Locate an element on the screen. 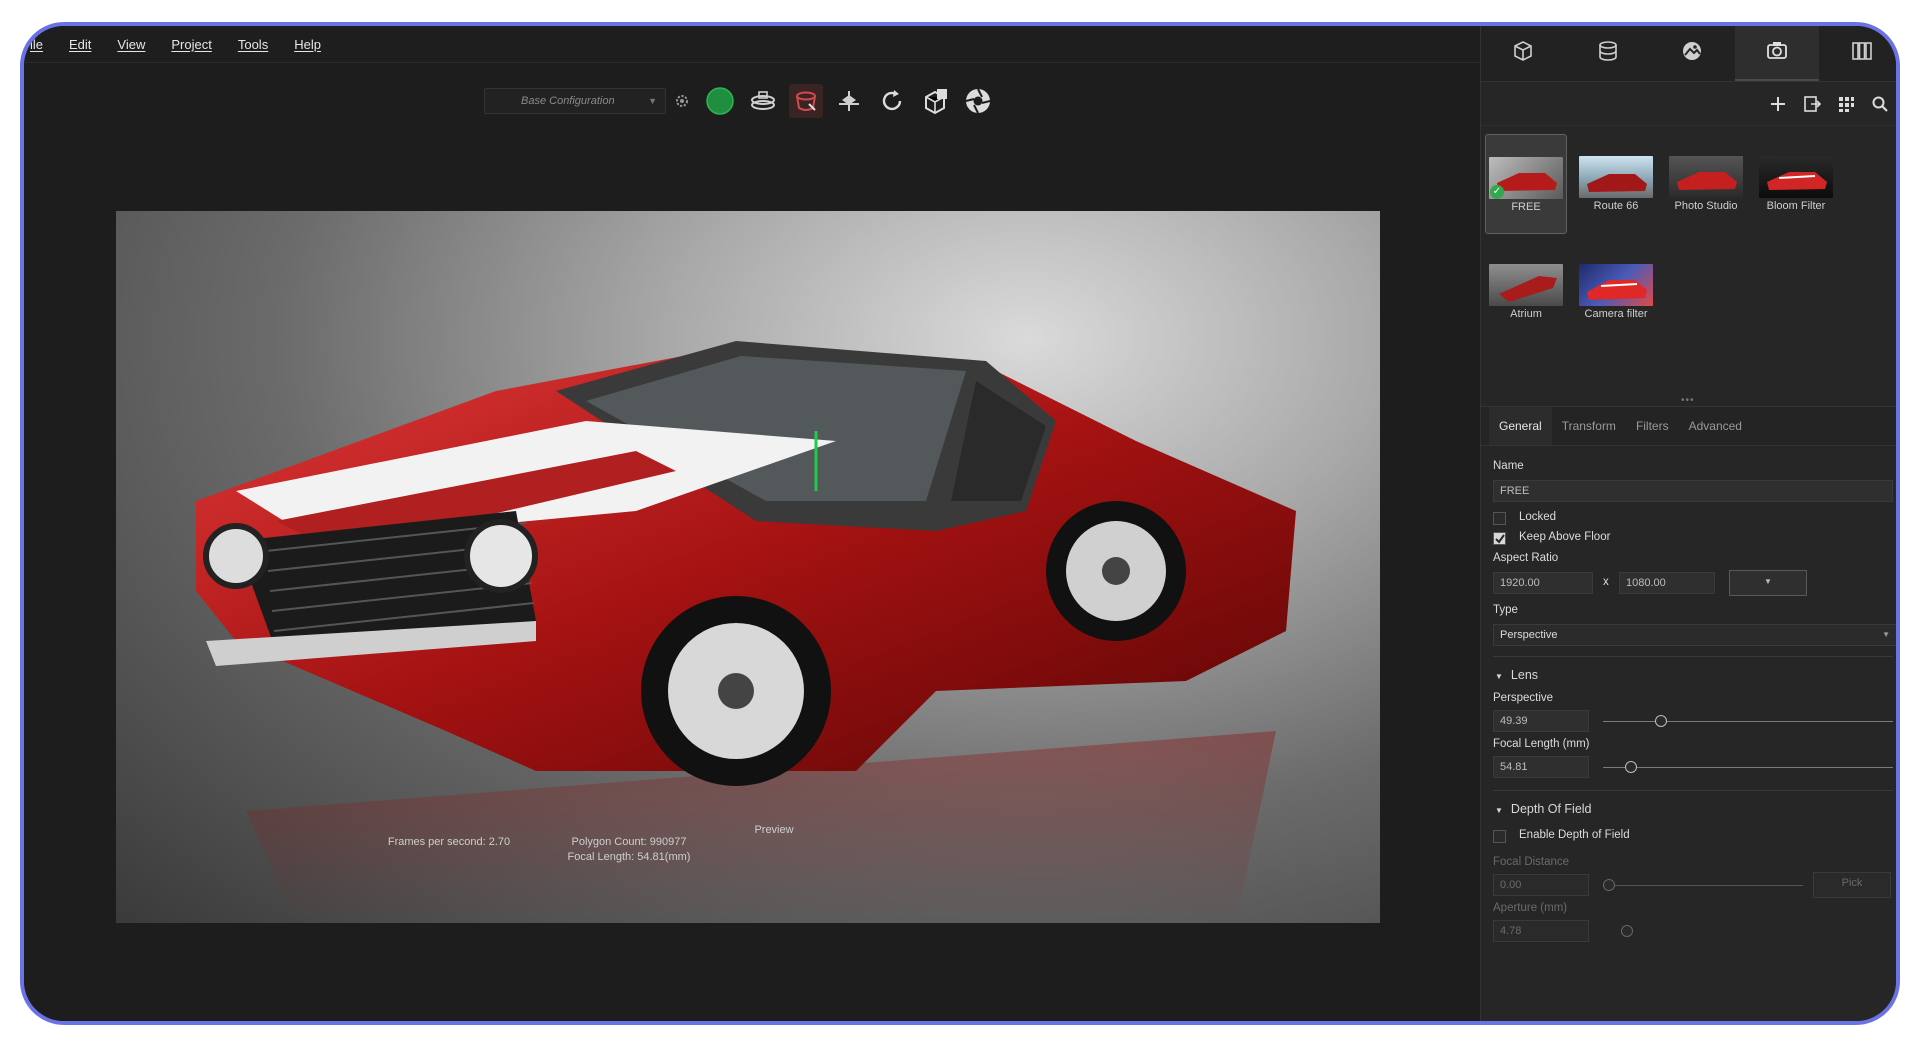 This screenshot has height=1047, width=1920. tab-advanced: Advanced is located at coordinates (1715, 426).